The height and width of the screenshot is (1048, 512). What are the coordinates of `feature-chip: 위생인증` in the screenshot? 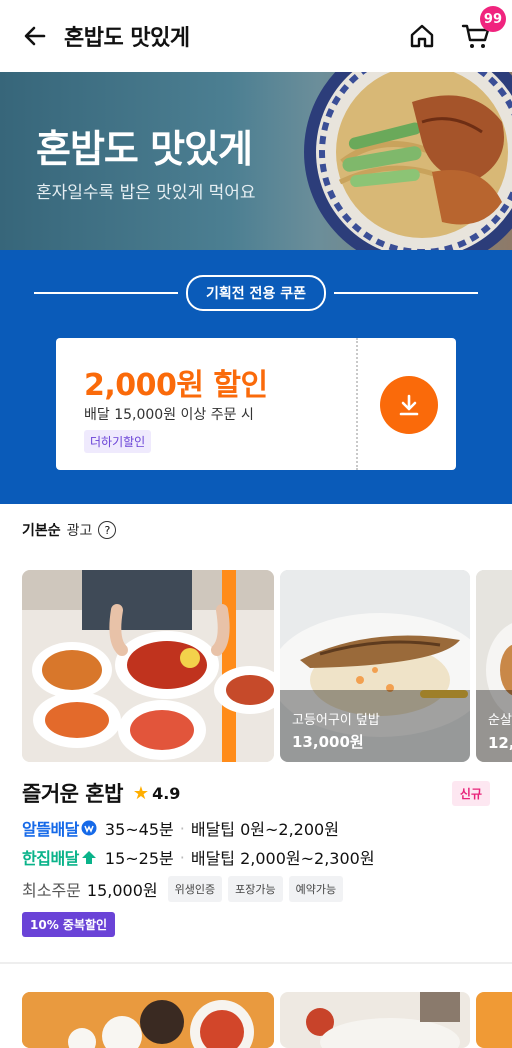 It's located at (195, 889).